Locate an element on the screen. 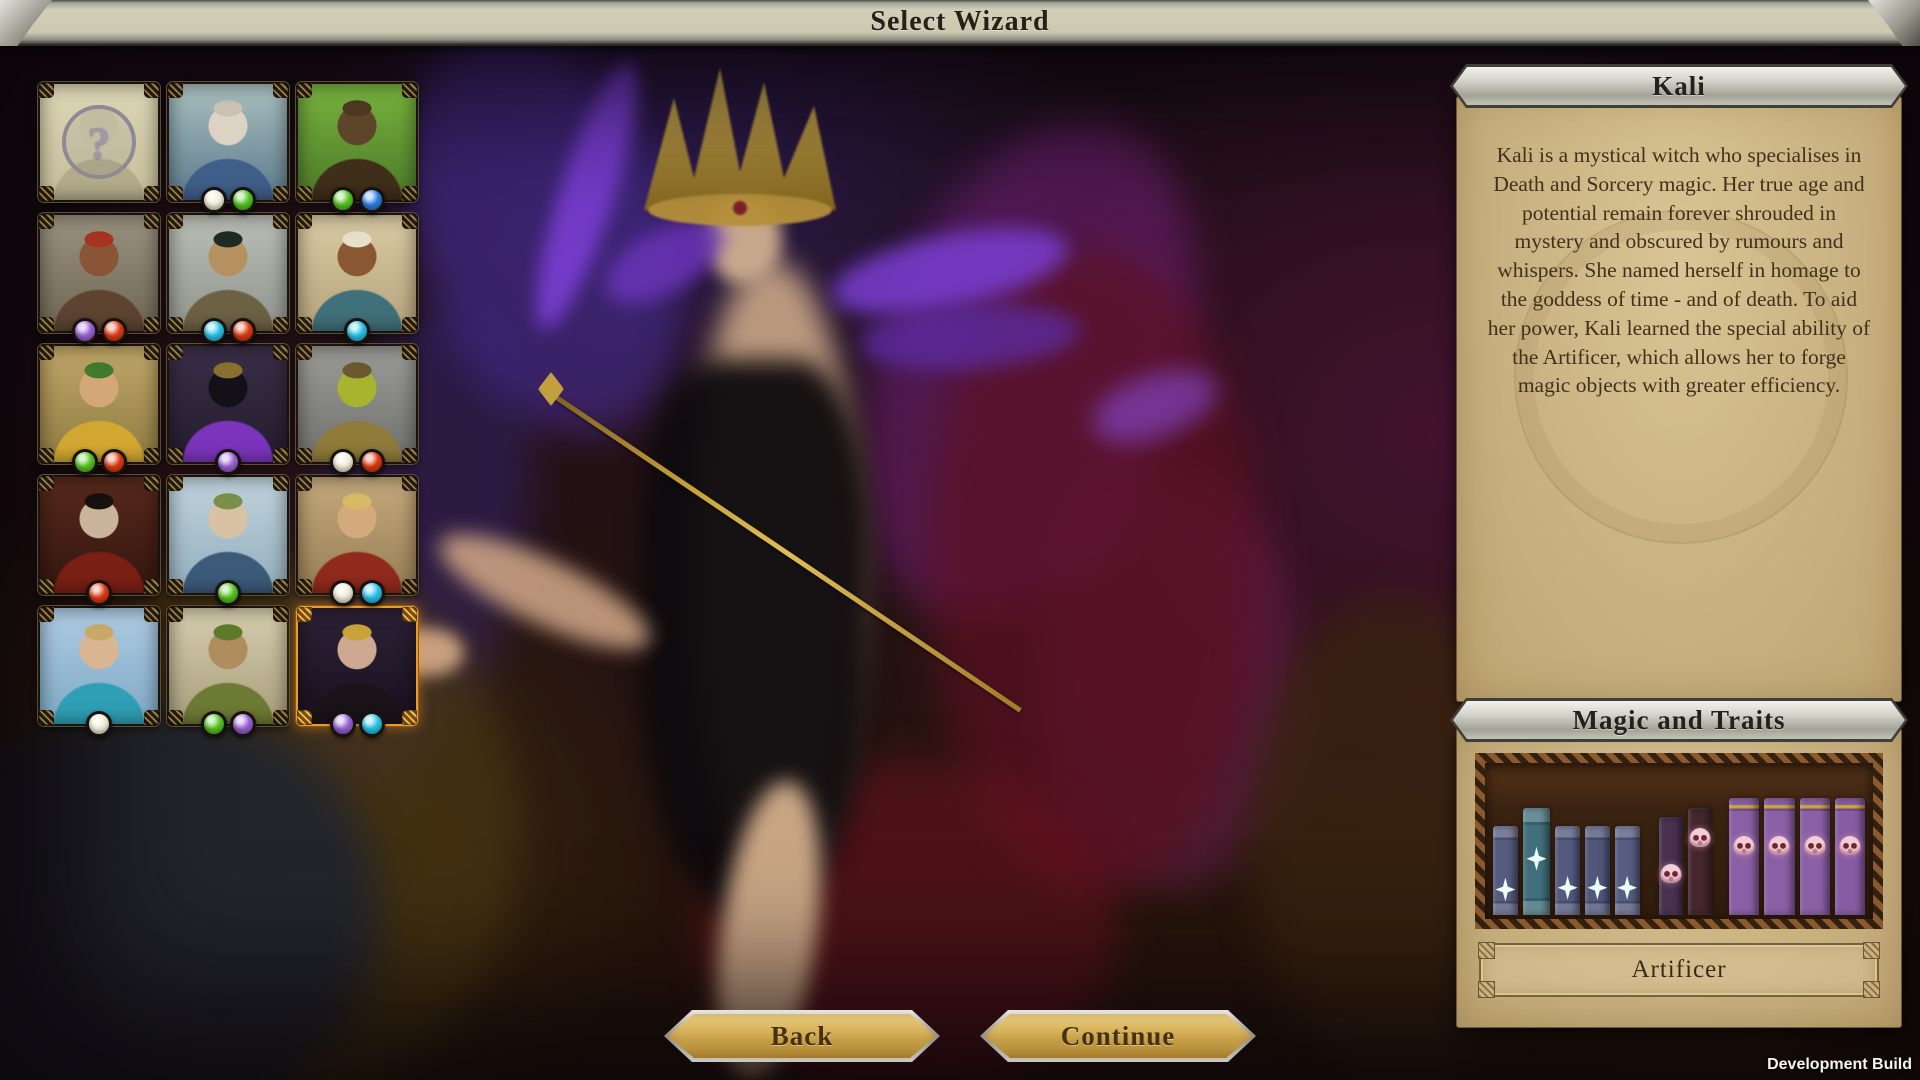 The height and width of the screenshot is (1080, 1920). continue-button: Continue is located at coordinates (1118, 1036).